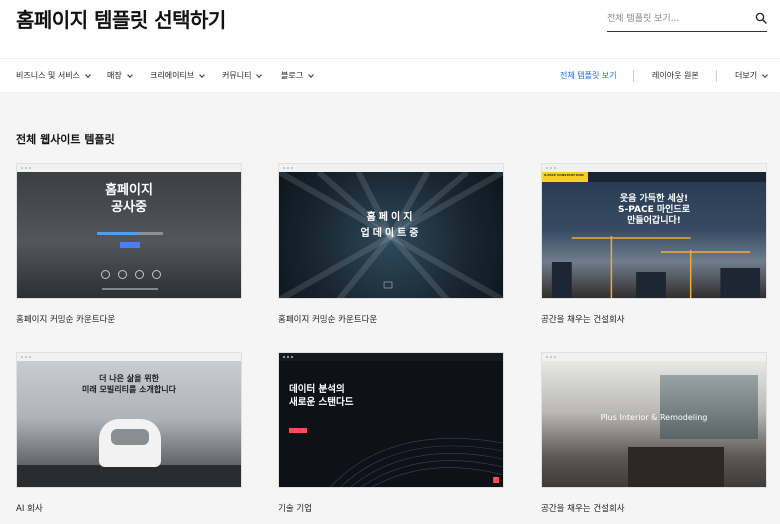  What do you see at coordinates (130, 443) in the screenshot?
I see `vehicle-graphic` at bounding box center [130, 443].